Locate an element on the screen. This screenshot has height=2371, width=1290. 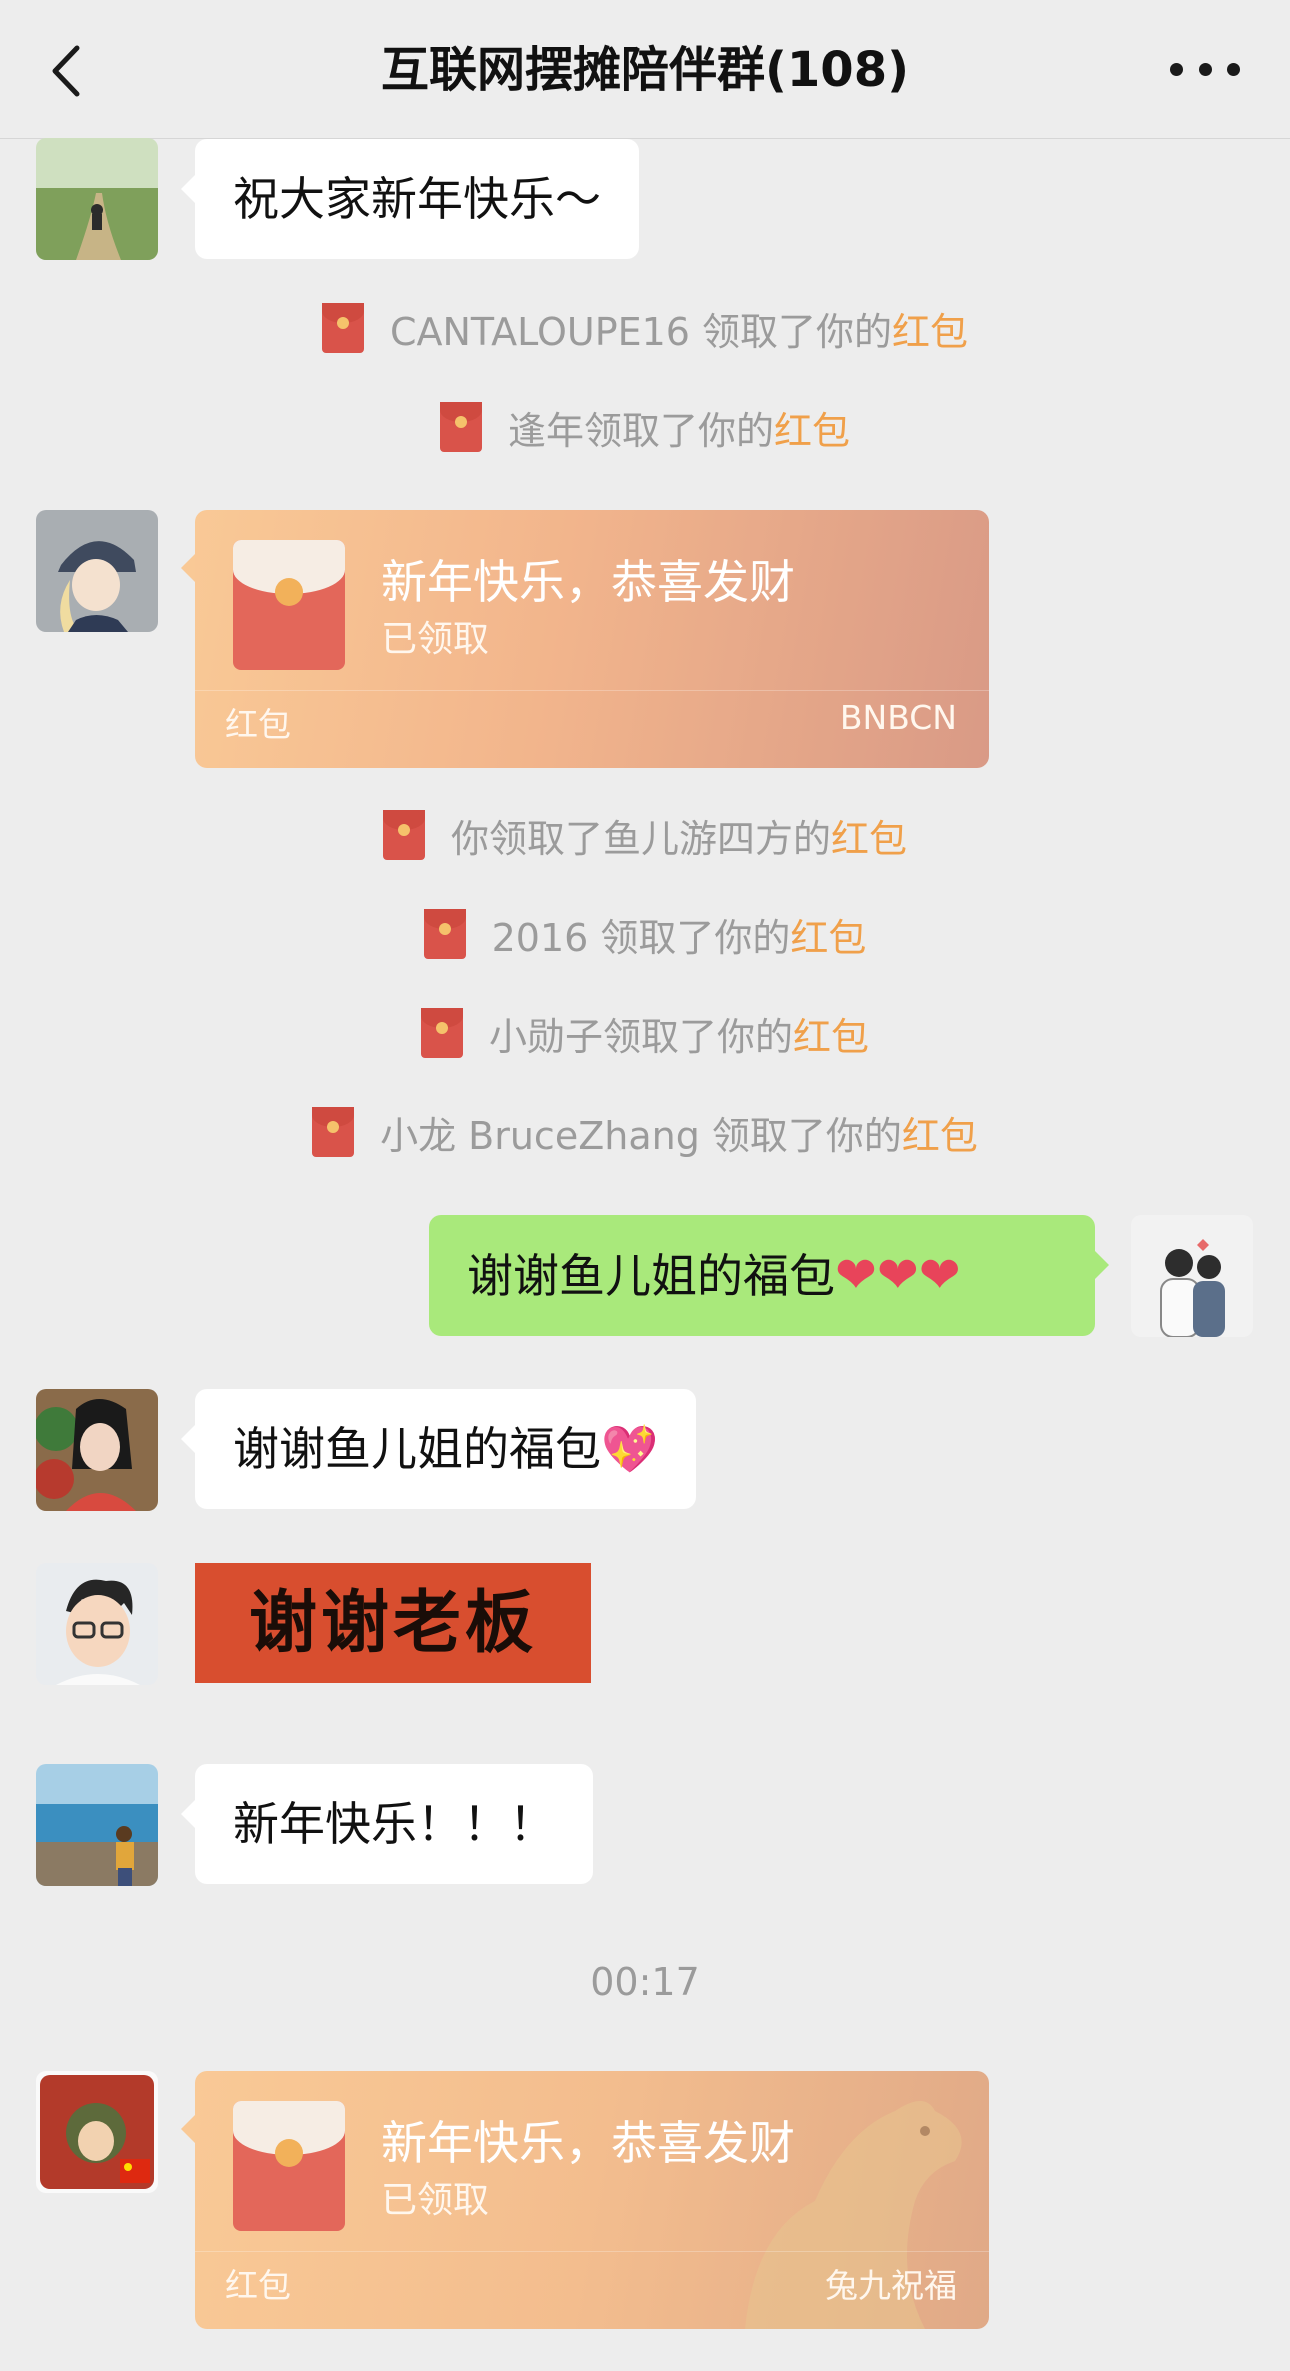
notice-text: 逢年领取了你的 is located at coordinates (640, 430).